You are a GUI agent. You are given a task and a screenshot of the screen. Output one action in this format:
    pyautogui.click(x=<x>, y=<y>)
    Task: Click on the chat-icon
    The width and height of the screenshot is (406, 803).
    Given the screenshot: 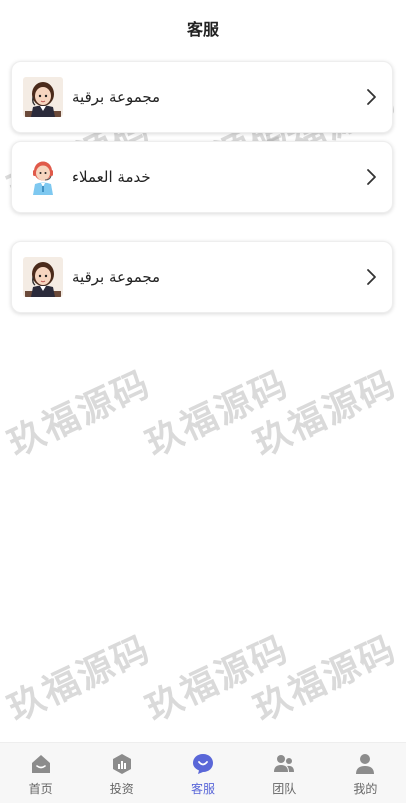 What is the action you would take?
    pyautogui.click(x=203, y=763)
    